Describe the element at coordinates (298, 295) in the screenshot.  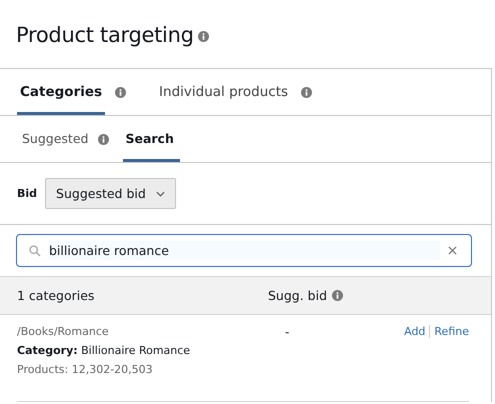
I see `column-header: Sugg. bid` at that location.